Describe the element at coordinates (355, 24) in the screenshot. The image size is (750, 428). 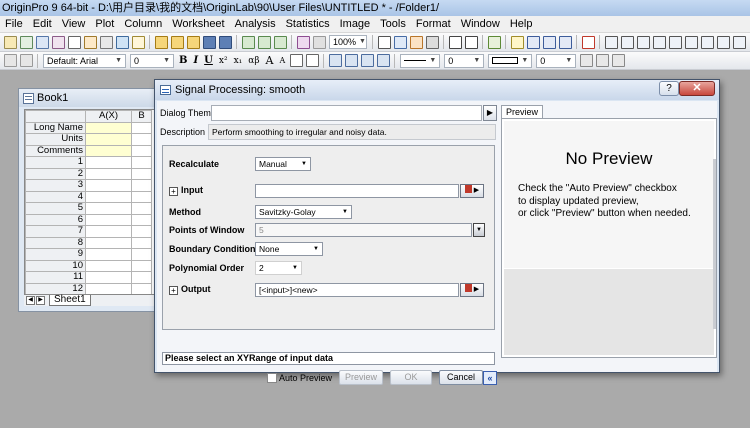
I see `menu-image: Image` at that location.